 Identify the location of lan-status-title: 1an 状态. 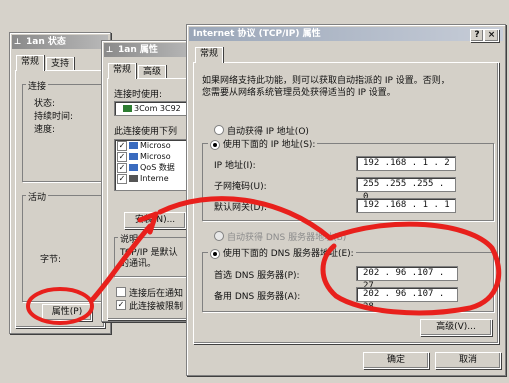
(46, 42).